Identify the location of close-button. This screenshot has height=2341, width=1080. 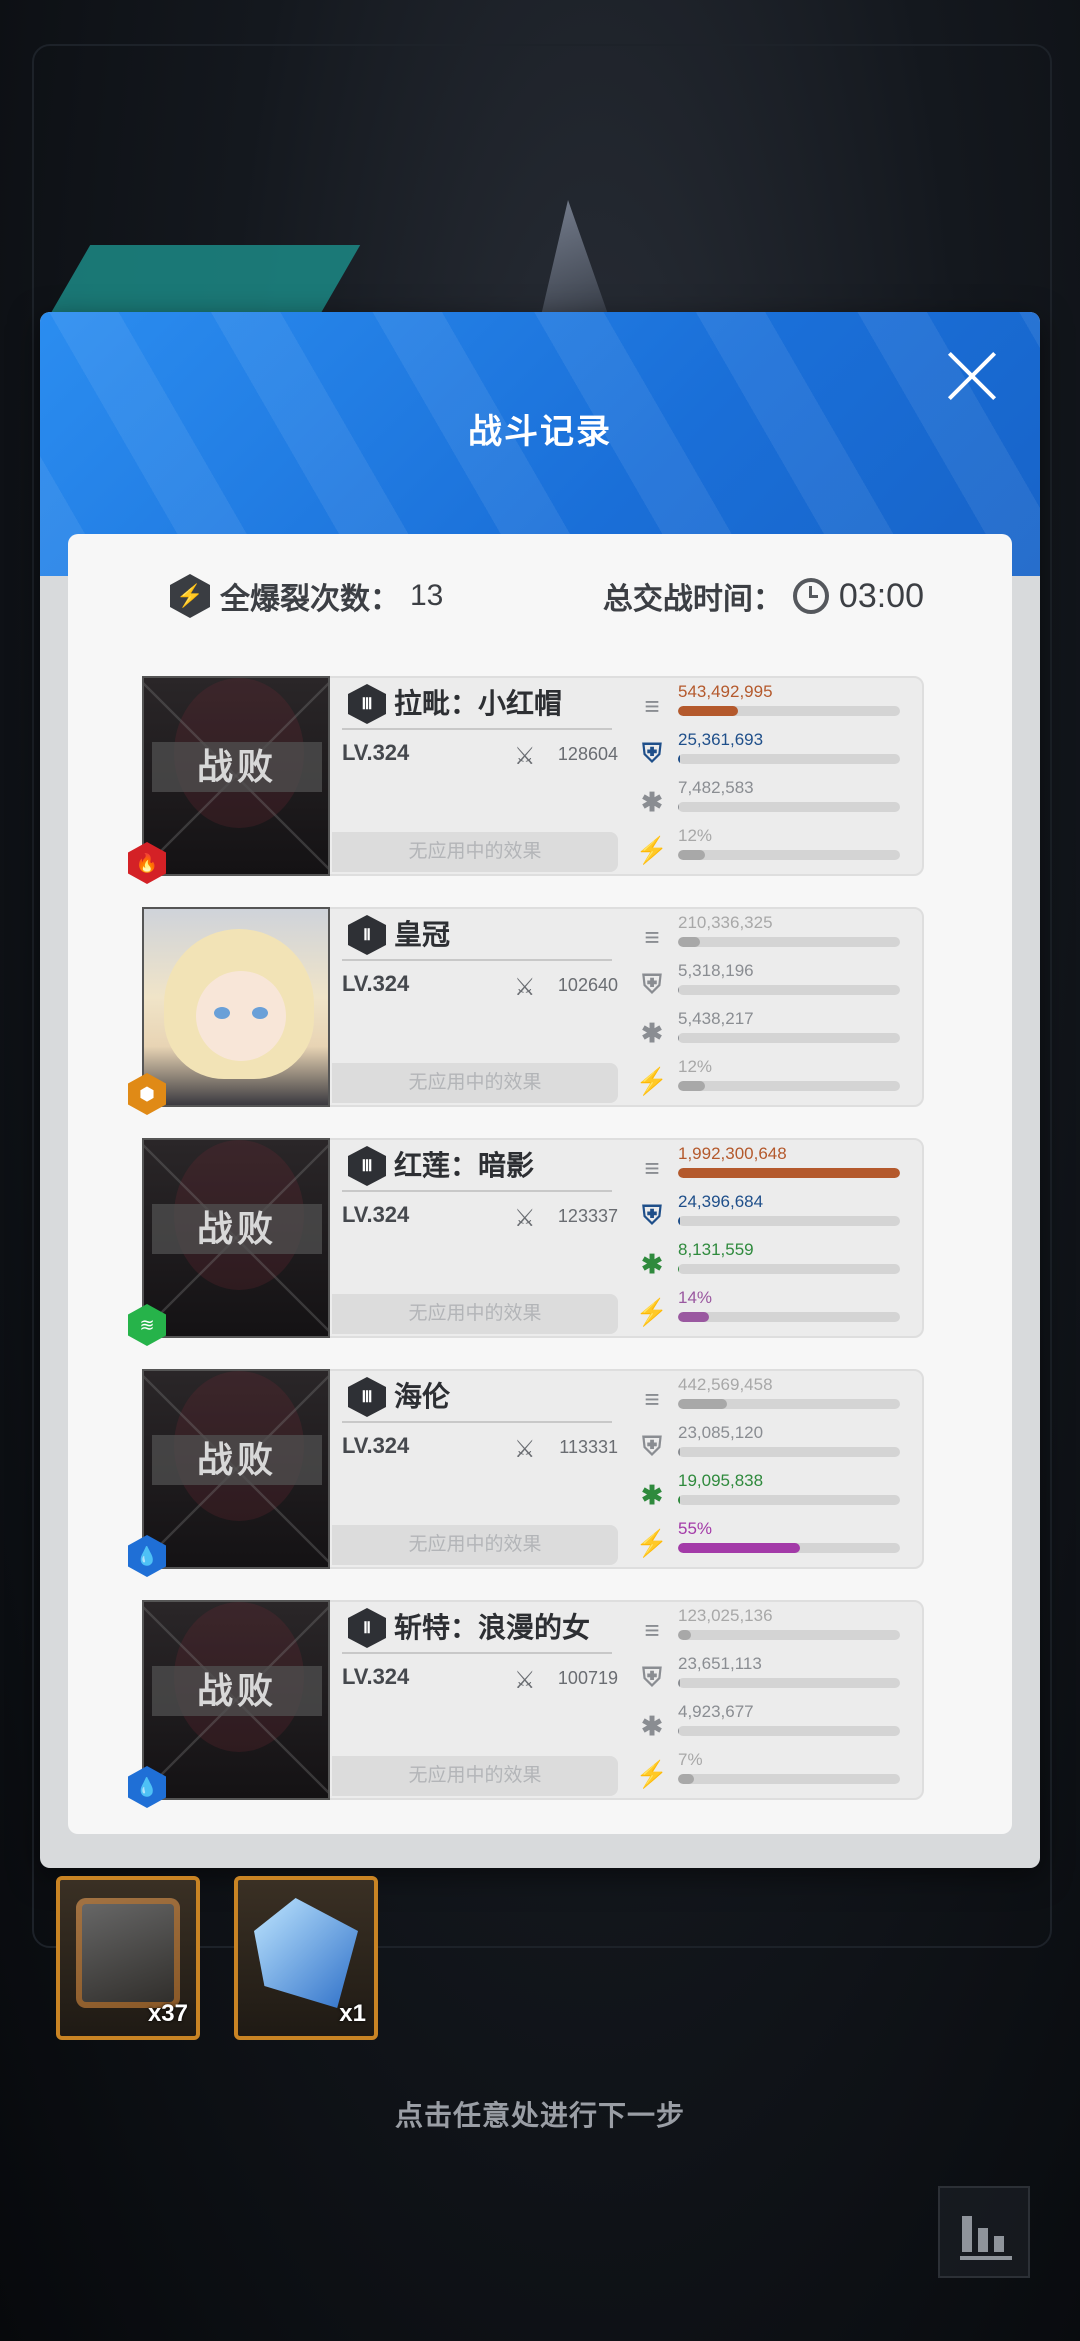
(972, 376).